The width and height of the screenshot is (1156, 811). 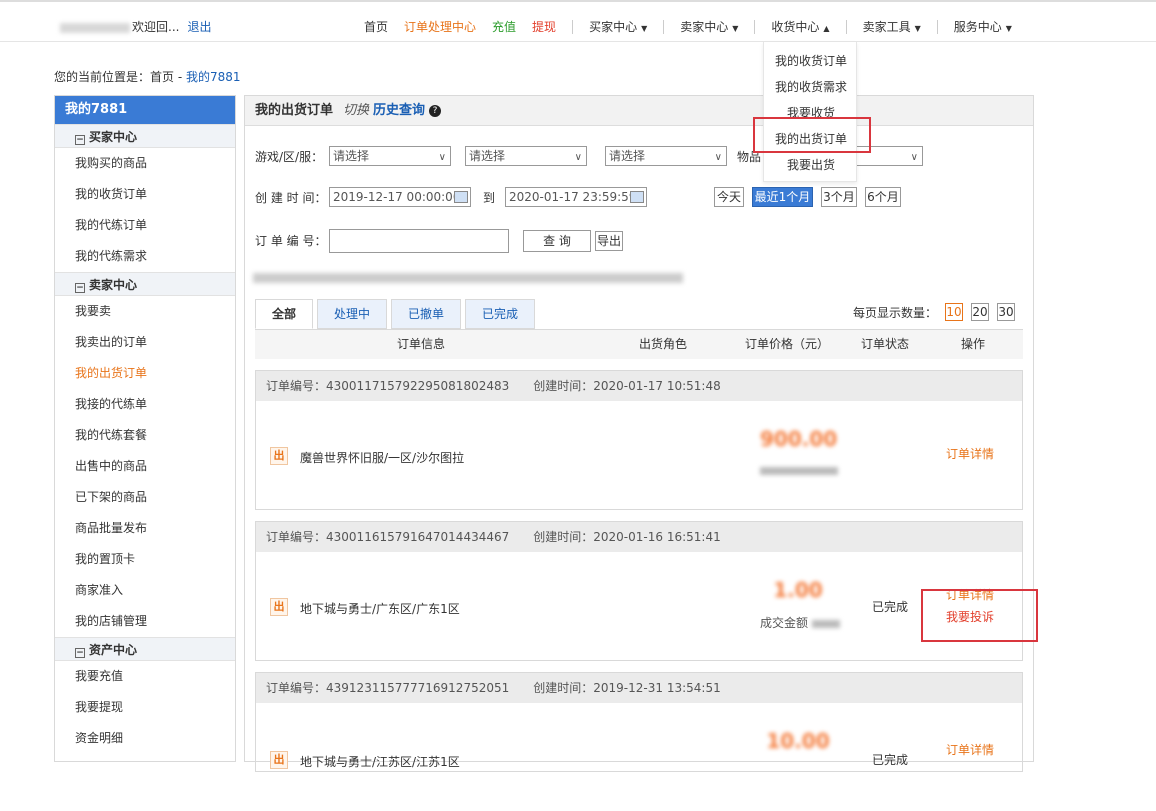 What do you see at coordinates (609, 241) in the screenshot?
I see `export-button: 导出` at bounding box center [609, 241].